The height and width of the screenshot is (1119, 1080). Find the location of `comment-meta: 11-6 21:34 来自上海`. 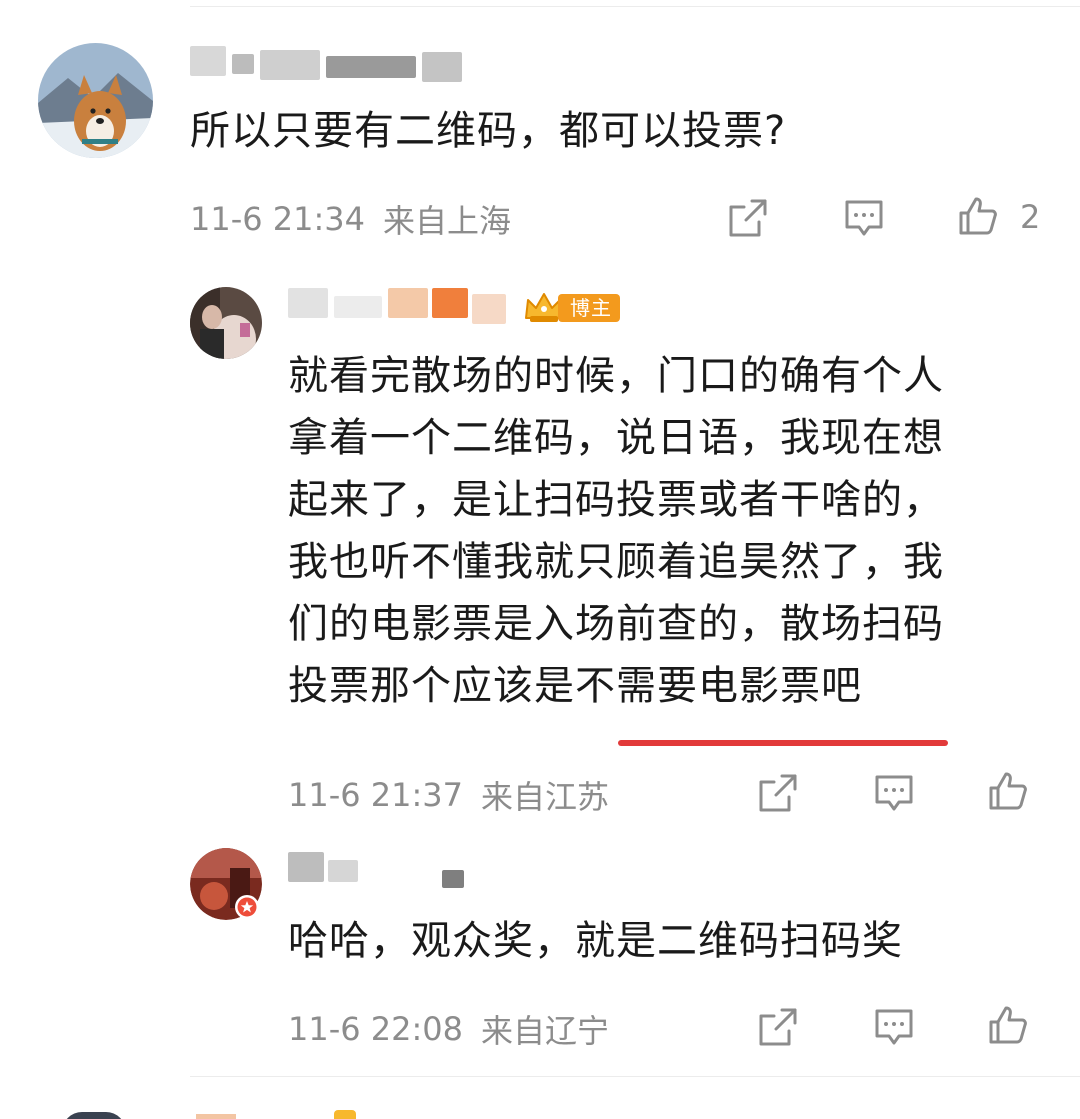

comment-meta: 11-6 21:34 来自上海 is located at coordinates (350, 219).